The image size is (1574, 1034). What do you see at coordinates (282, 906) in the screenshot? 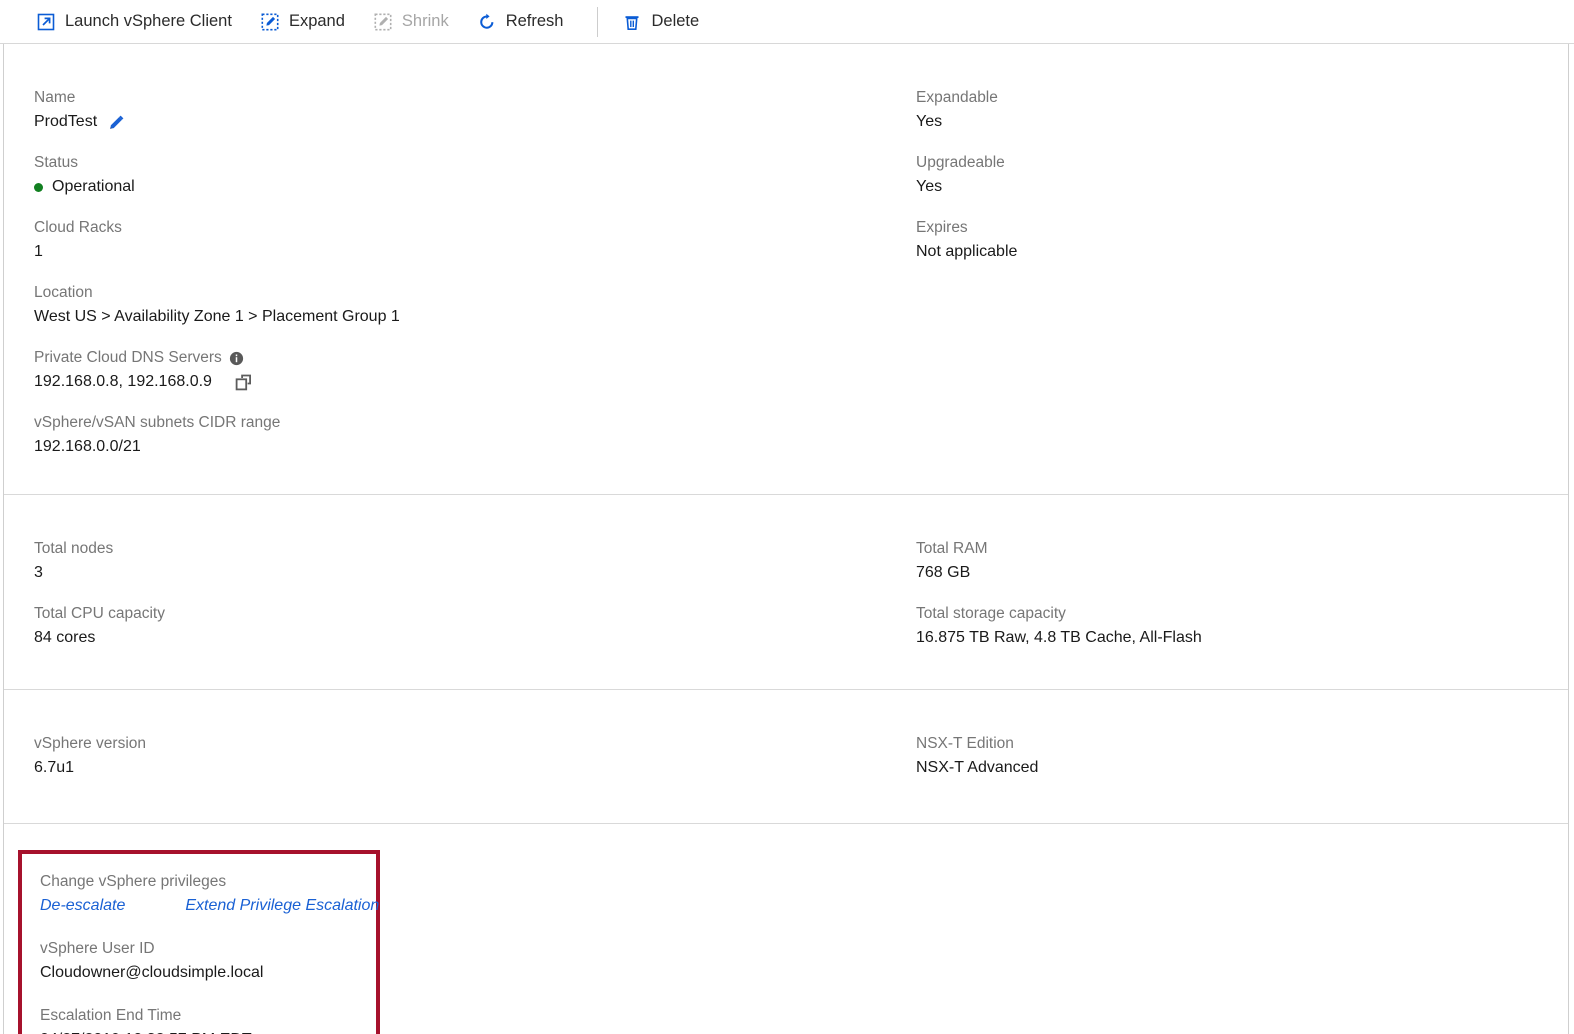
I see `extend-privilege-escalation-link: Extend Privilege Escalation` at bounding box center [282, 906].